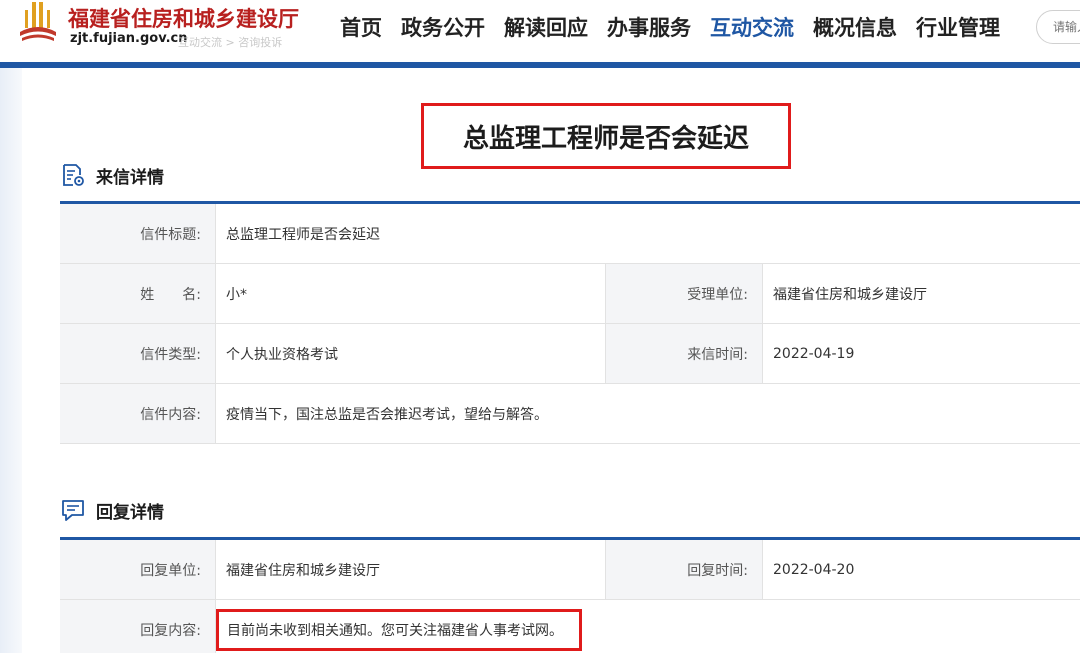 This screenshot has width=1080, height=653. Describe the element at coordinates (411, 293) in the screenshot. I see `name-value: 小*` at that location.